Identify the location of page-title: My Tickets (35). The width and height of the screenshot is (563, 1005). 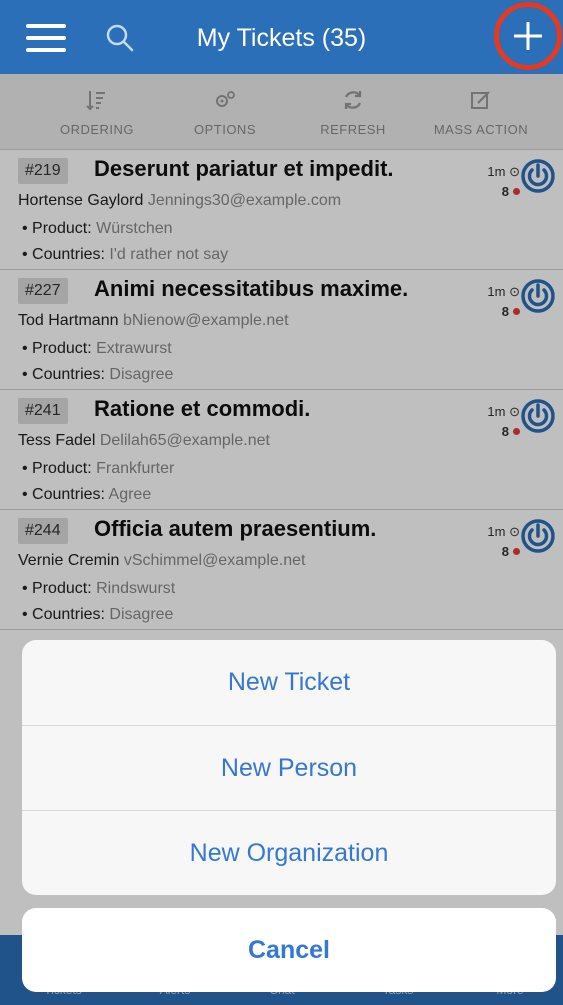
(281, 38).